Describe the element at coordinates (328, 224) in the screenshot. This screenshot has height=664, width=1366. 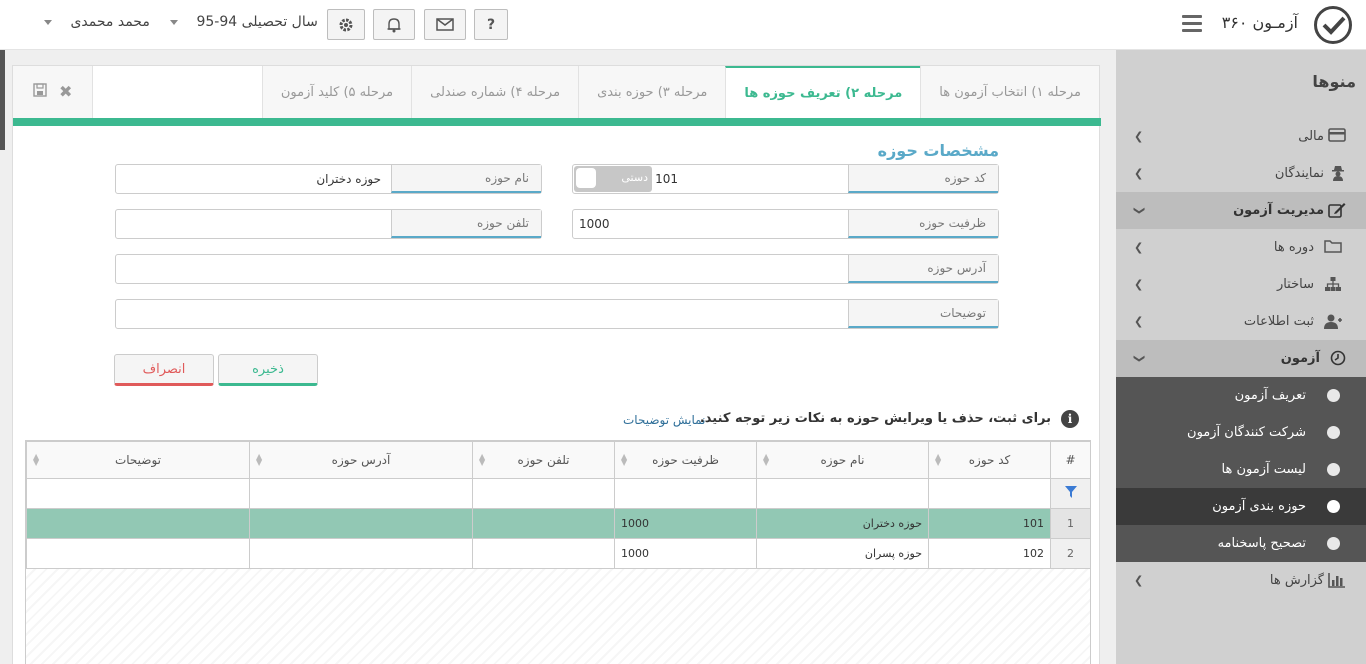
I see `phone-field: تلفن حوزه` at that location.